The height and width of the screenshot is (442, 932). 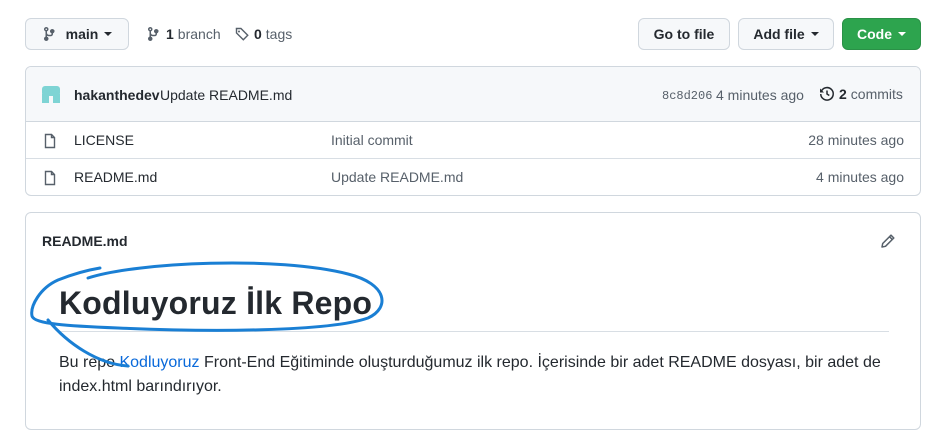 What do you see at coordinates (263, 34) in the screenshot?
I see `tags-link: 0 tags` at bounding box center [263, 34].